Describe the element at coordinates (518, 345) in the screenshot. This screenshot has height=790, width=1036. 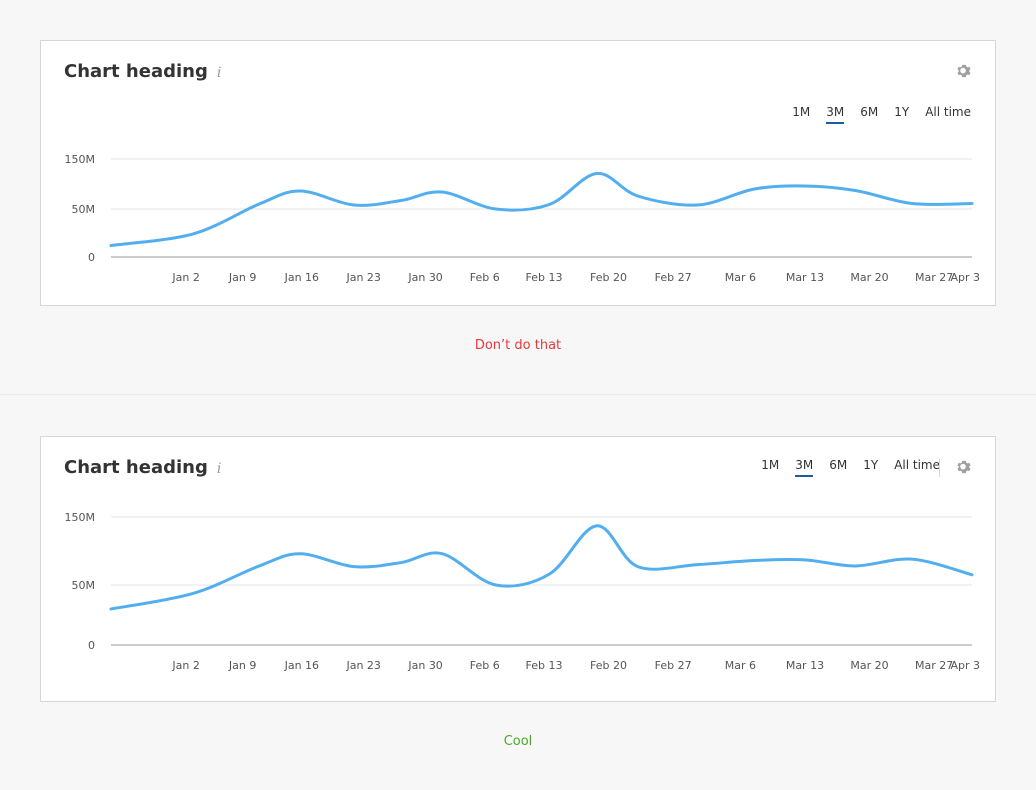
I see `caption-bad: Don’t do that` at that location.